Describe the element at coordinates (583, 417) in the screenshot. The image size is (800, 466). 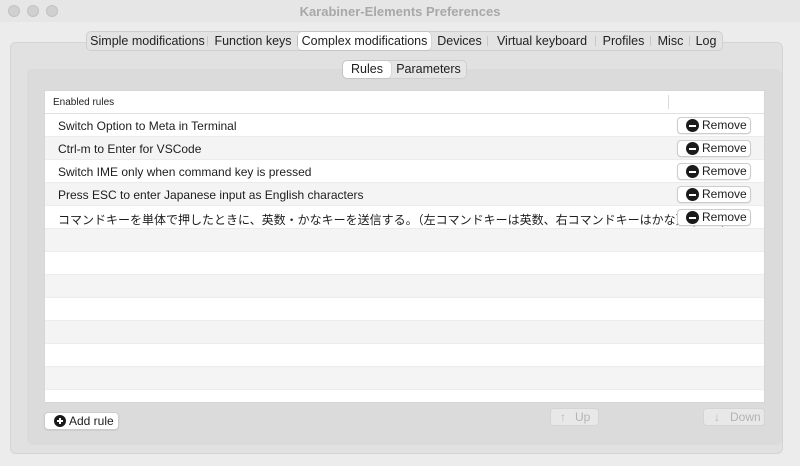
I see `move-up-label: Up` at that location.